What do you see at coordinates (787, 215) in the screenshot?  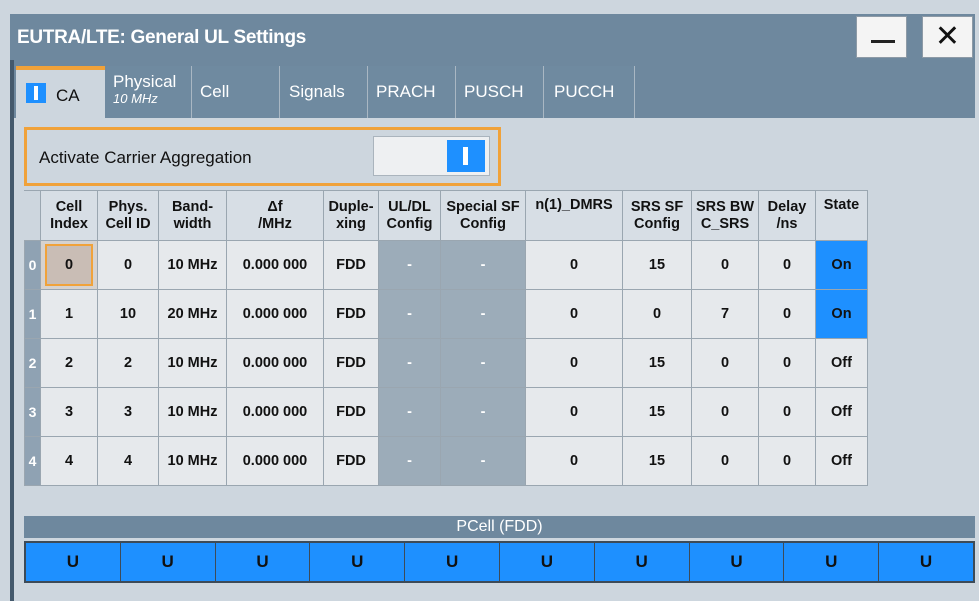 I see `header-delay: Delay/ns` at bounding box center [787, 215].